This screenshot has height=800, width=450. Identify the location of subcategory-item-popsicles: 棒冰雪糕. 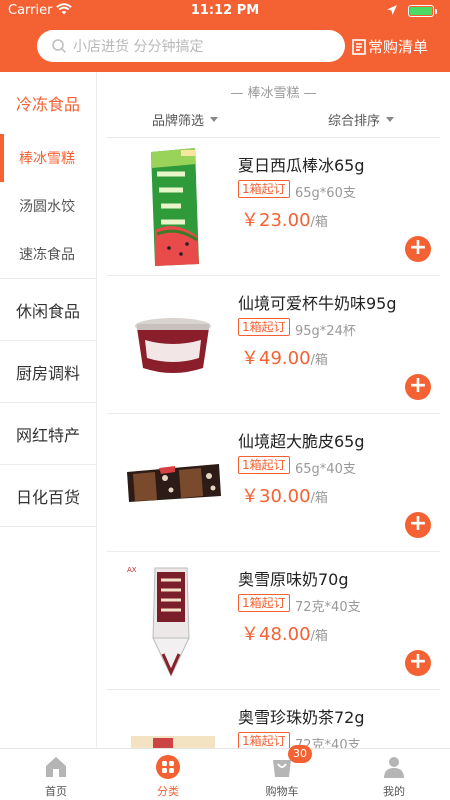
(48, 158).